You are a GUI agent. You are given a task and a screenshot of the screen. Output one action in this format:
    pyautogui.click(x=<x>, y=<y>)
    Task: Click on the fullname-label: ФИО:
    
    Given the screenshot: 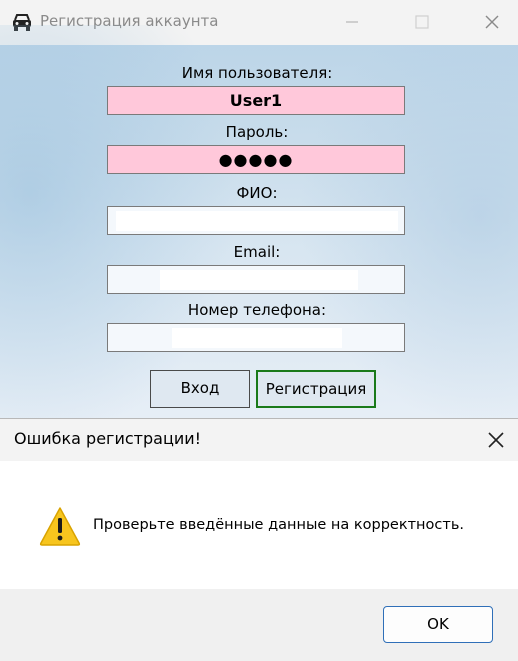 What is the action you would take?
    pyautogui.click(x=257, y=193)
    